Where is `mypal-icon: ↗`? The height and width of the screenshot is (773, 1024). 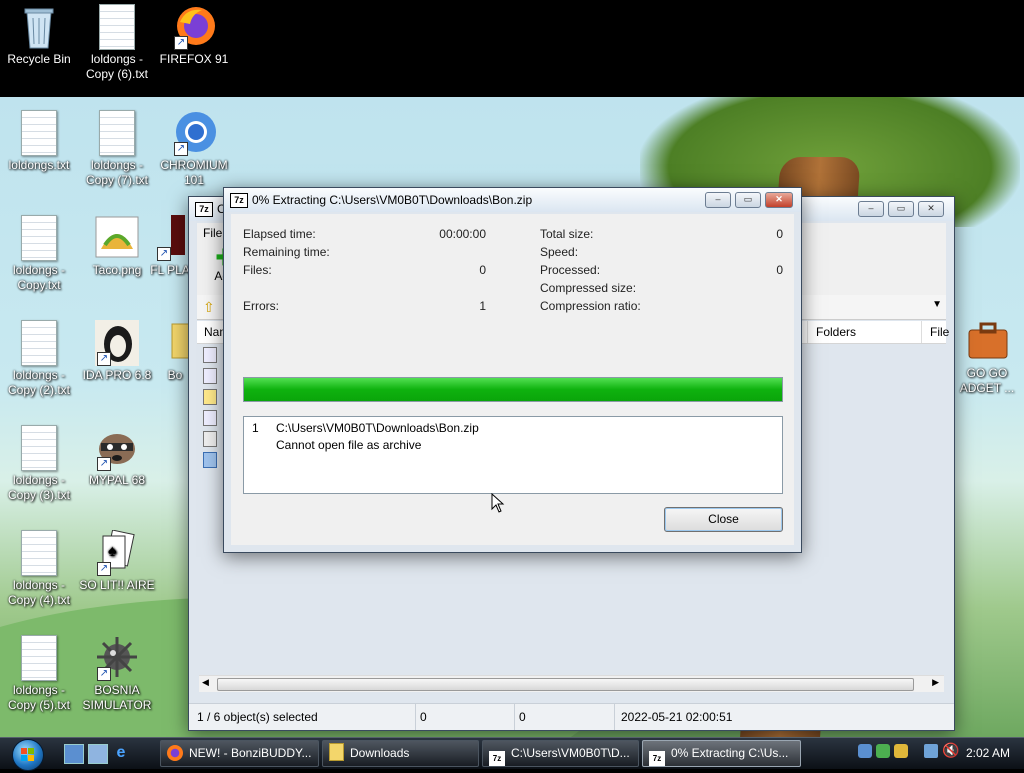 mypal-icon: ↗ is located at coordinates (117, 448).